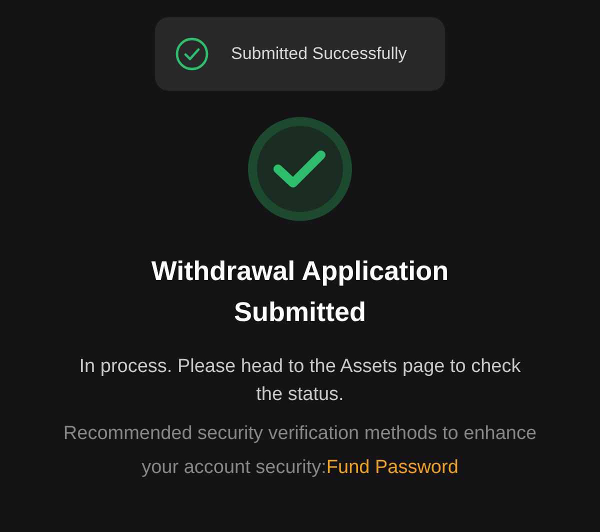 Image resolution: width=600 pixels, height=532 pixels. What do you see at coordinates (319, 54) in the screenshot?
I see `toast-message: Submitted Successfully` at bounding box center [319, 54].